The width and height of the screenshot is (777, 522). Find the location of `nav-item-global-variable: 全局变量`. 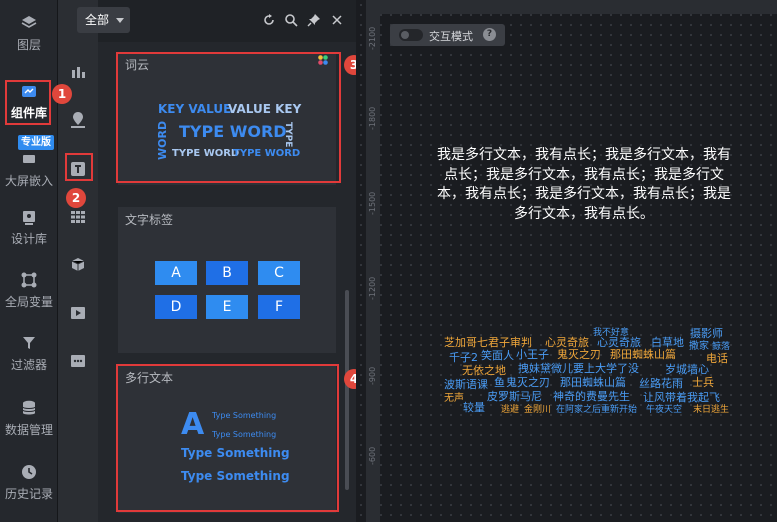

nav-item-global-variable: 全局变量 is located at coordinates (29, 287).